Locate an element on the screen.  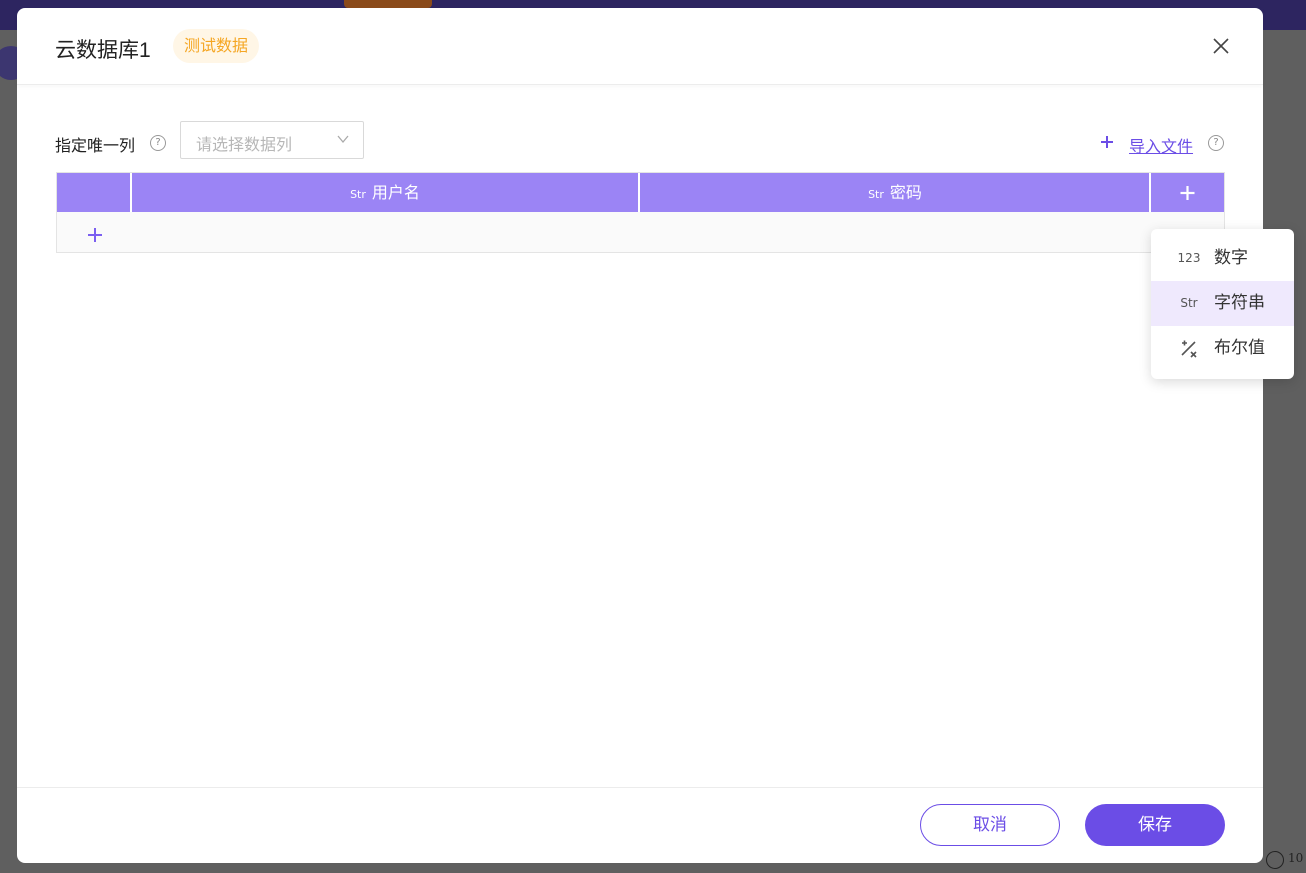
select-placeholder: 请选择数据列 is located at coordinates (244, 144).